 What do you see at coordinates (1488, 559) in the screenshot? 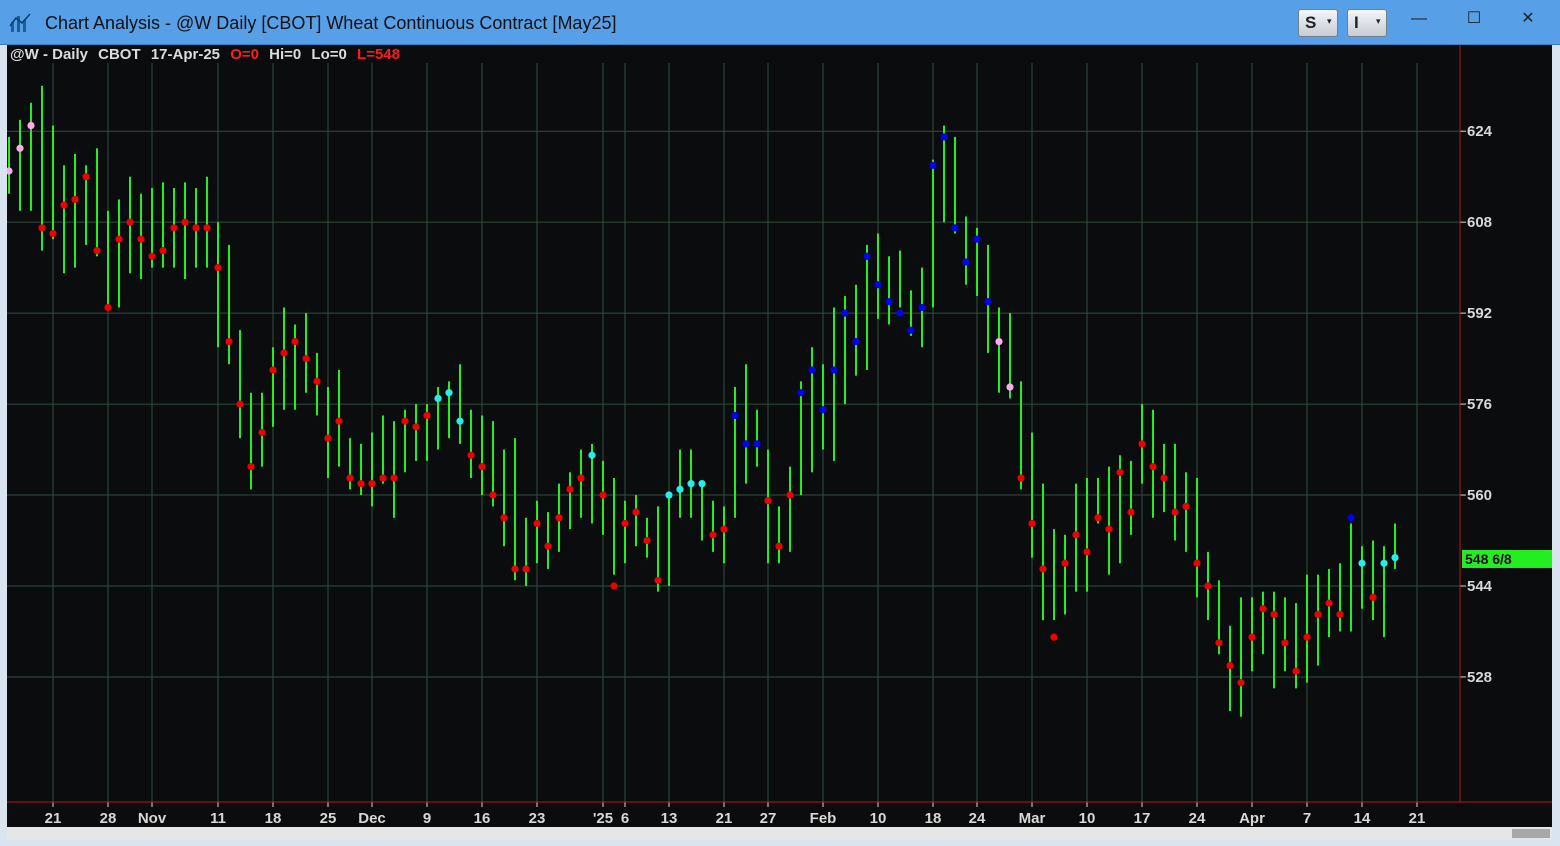
I see `last-price-label: 548 6/8` at bounding box center [1488, 559].